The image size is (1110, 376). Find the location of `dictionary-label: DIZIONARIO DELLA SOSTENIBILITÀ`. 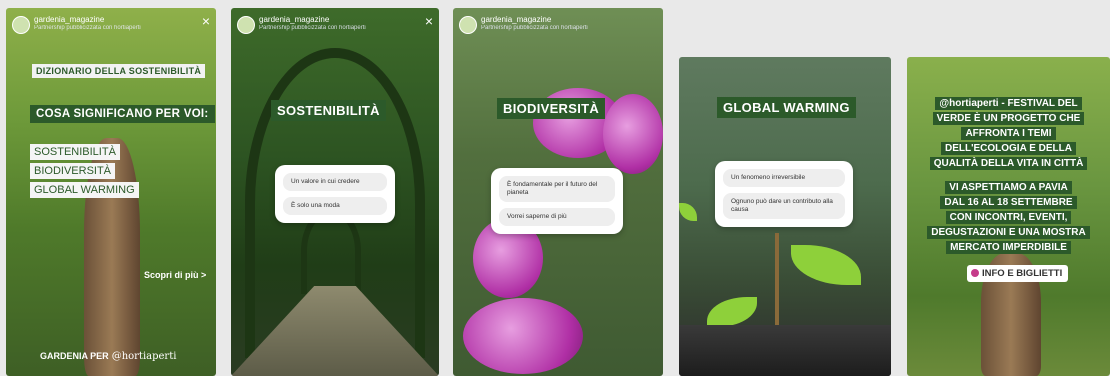

dictionary-label: DIZIONARIO DELLA SOSTENIBILITÀ is located at coordinates (119, 71).